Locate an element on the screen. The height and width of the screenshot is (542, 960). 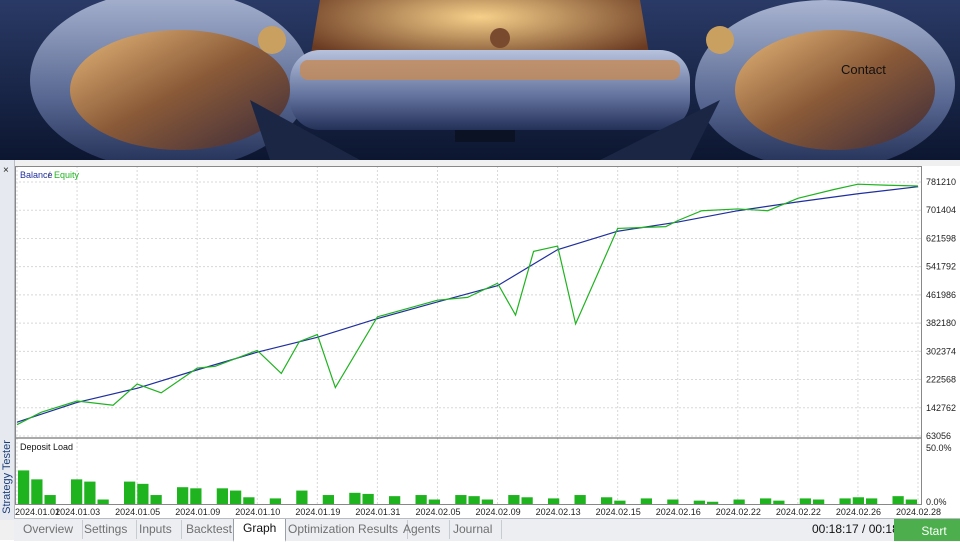
close-icon: × is located at coordinates (6, 171).